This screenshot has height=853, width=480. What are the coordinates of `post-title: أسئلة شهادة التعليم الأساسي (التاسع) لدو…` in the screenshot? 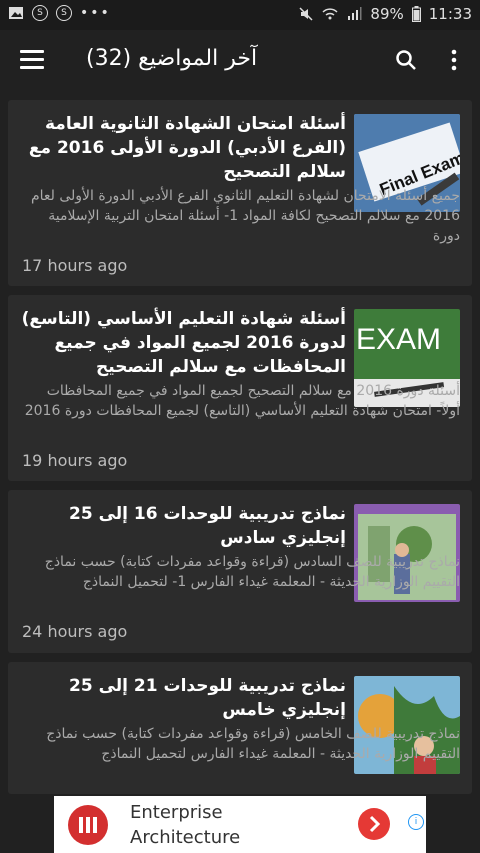 It's located at (183, 343).